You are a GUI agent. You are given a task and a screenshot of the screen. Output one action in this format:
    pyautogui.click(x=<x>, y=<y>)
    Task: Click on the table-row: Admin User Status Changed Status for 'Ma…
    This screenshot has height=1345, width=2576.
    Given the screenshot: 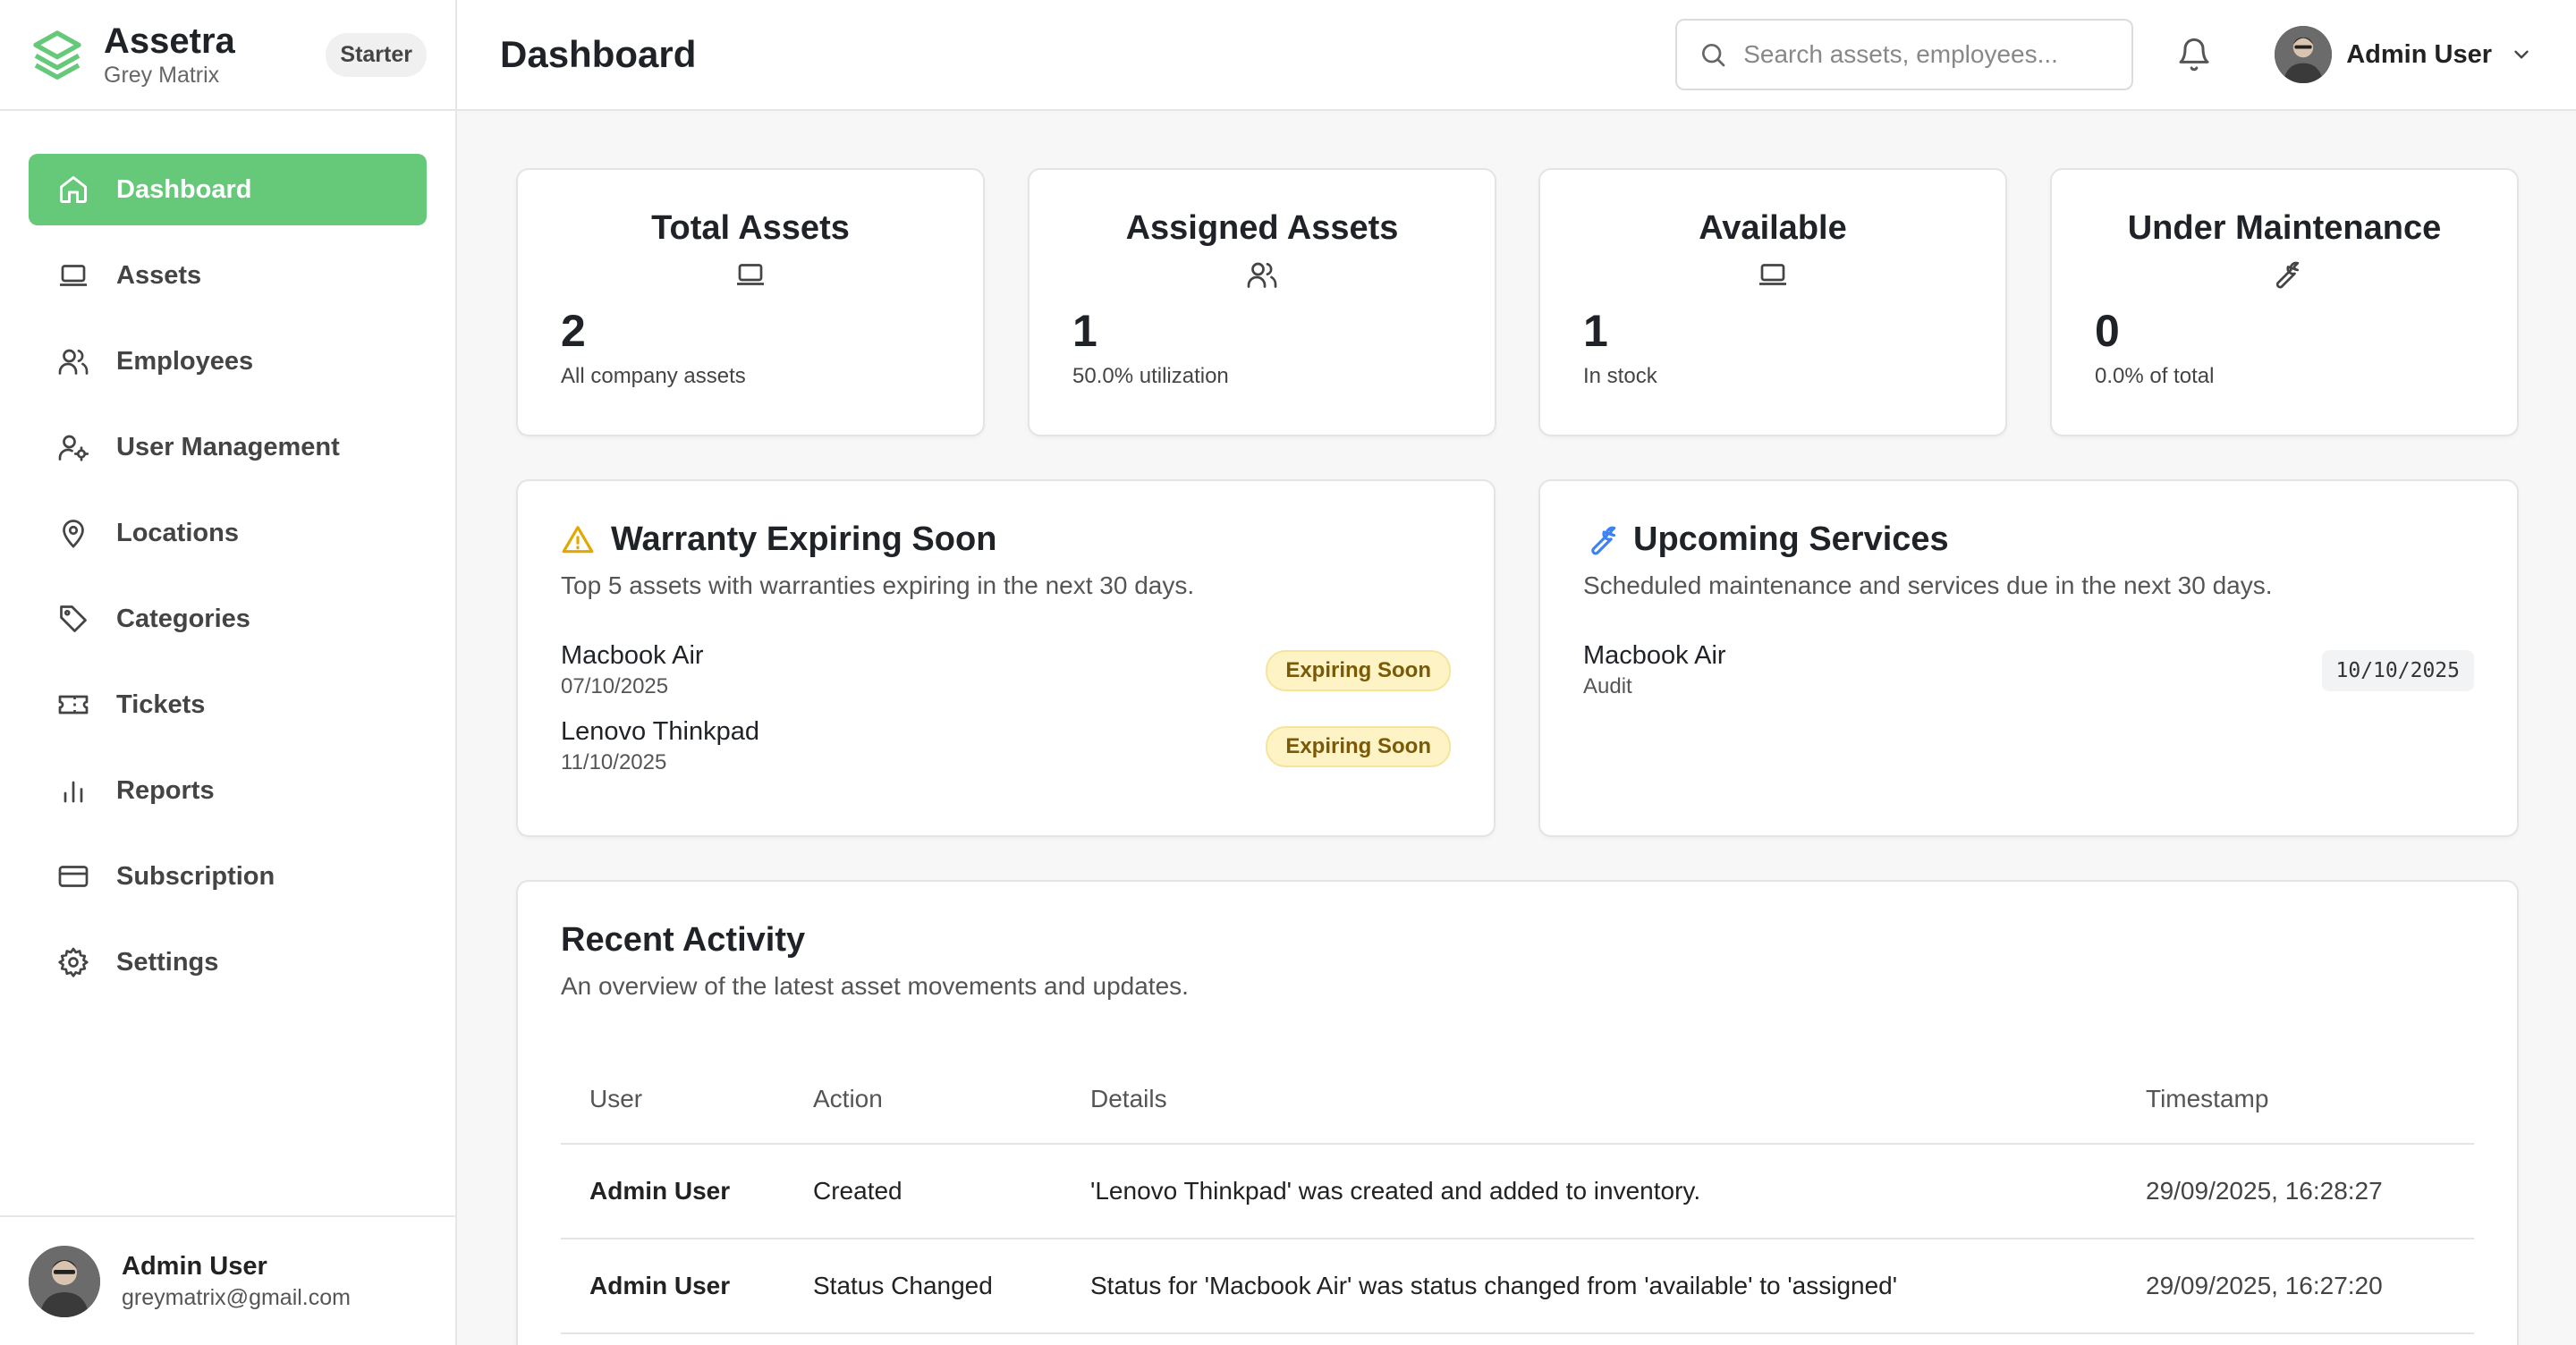 What is the action you would take?
    pyautogui.click(x=1517, y=1286)
    